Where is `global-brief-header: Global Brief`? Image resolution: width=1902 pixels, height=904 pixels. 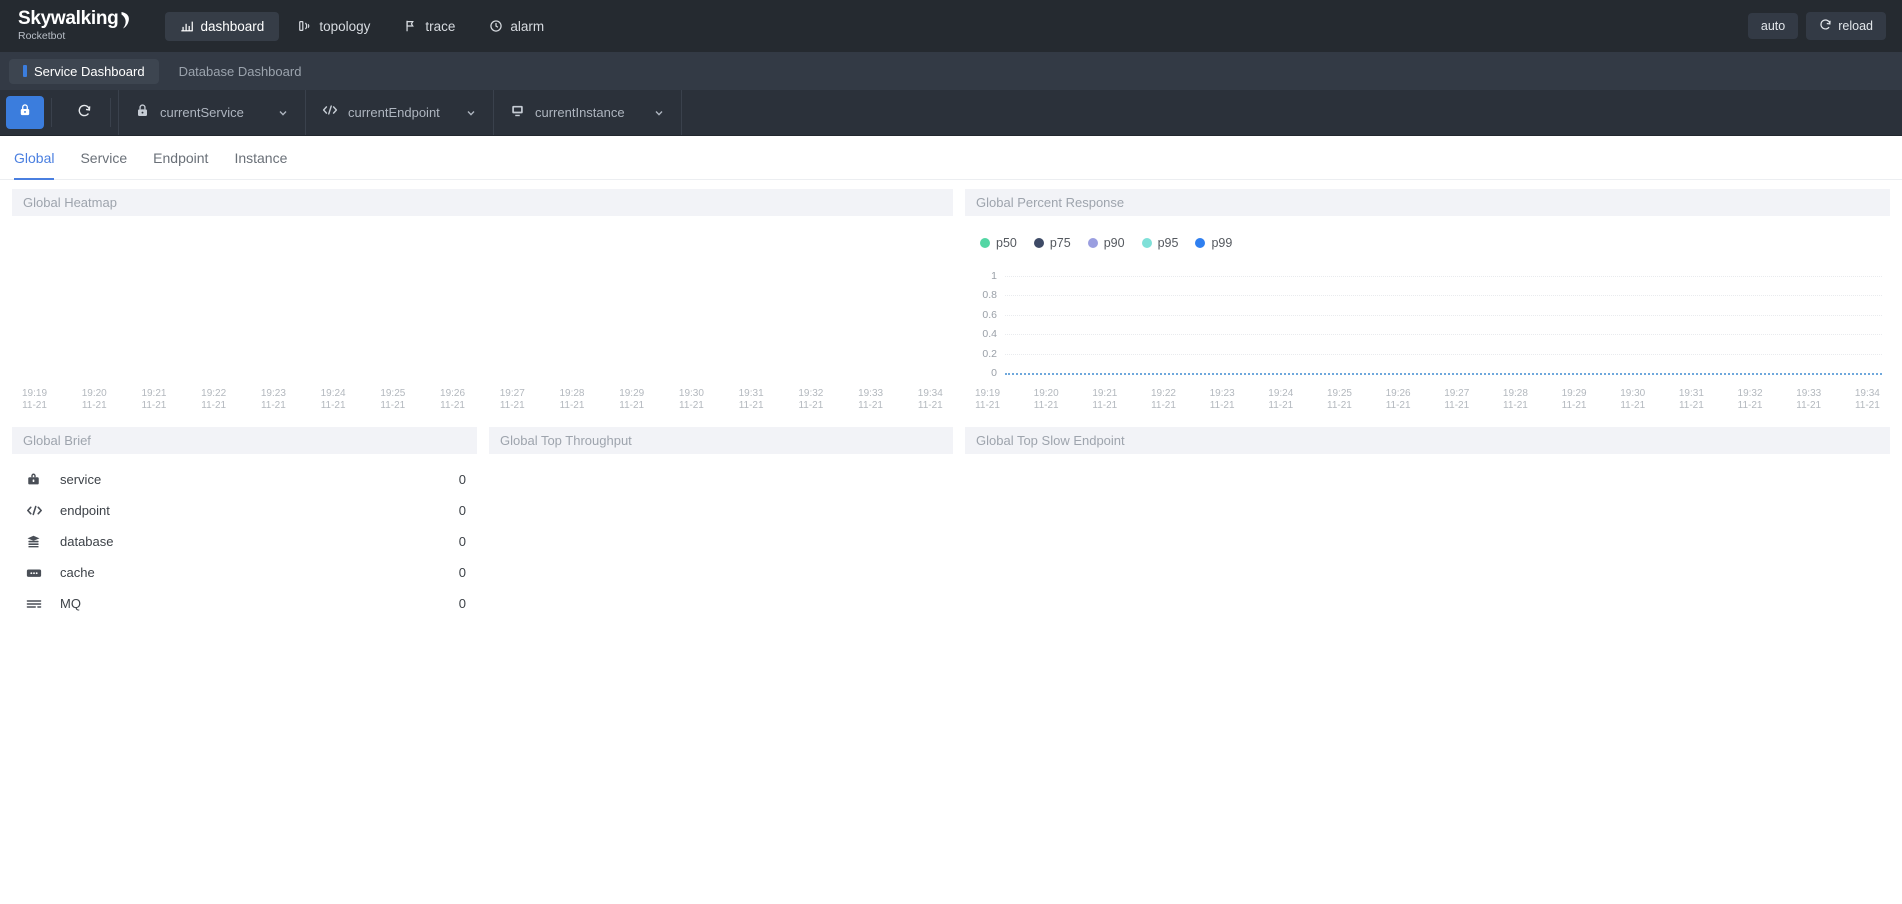
global-brief-header: Global Brief is located at coordinates (244, 440).